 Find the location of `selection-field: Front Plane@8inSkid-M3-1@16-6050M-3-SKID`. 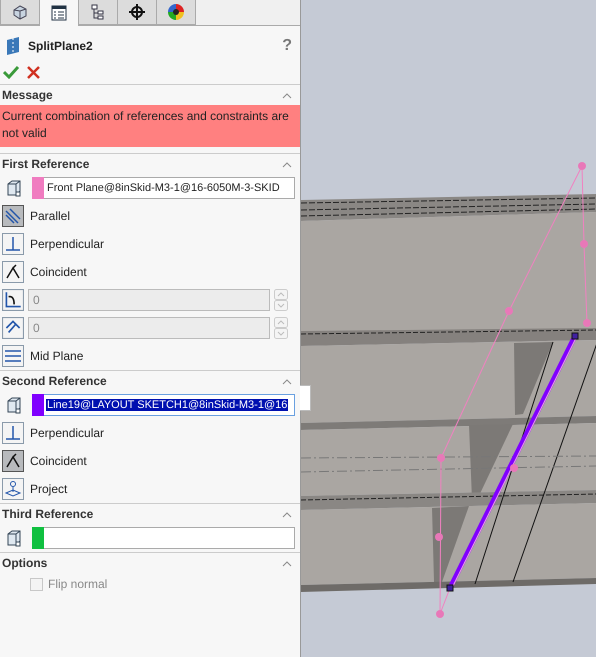

selection-field: Front Plane@8inSkid-M3-1@16-6050M-3-SKID is located at coordinates (163, 188).